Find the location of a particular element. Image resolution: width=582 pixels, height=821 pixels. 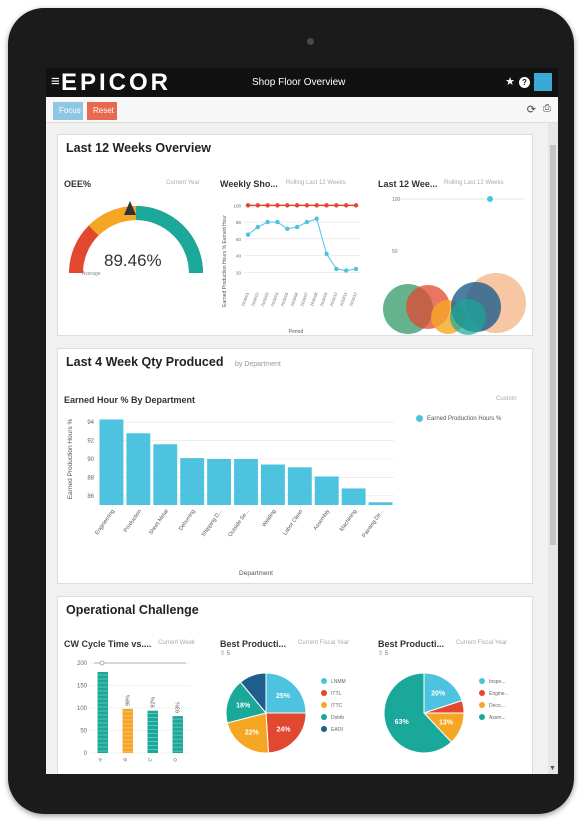

bar-ylabel: Earned Production Hours % is located at coordinates (70, 458).